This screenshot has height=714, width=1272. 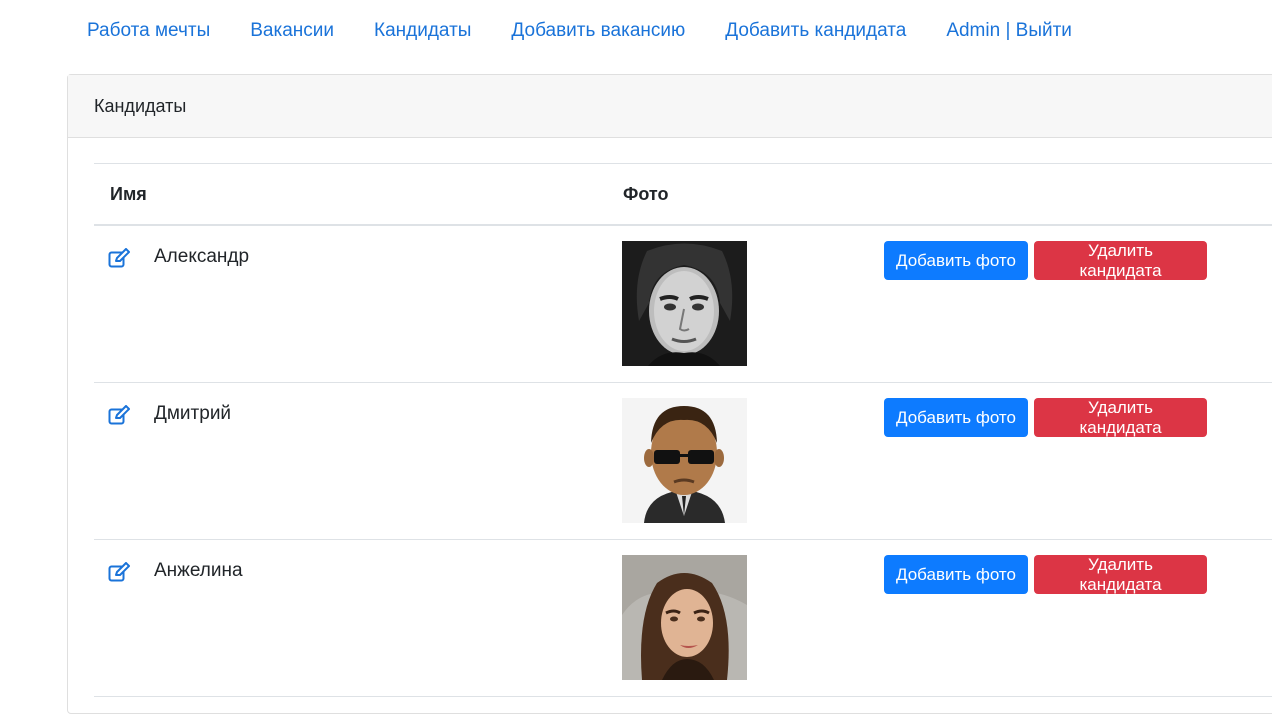 What do you see at coordinates (202, 256) in the screenshot?
I see `candidate-name: Александр` at bounding box center [202, 256].